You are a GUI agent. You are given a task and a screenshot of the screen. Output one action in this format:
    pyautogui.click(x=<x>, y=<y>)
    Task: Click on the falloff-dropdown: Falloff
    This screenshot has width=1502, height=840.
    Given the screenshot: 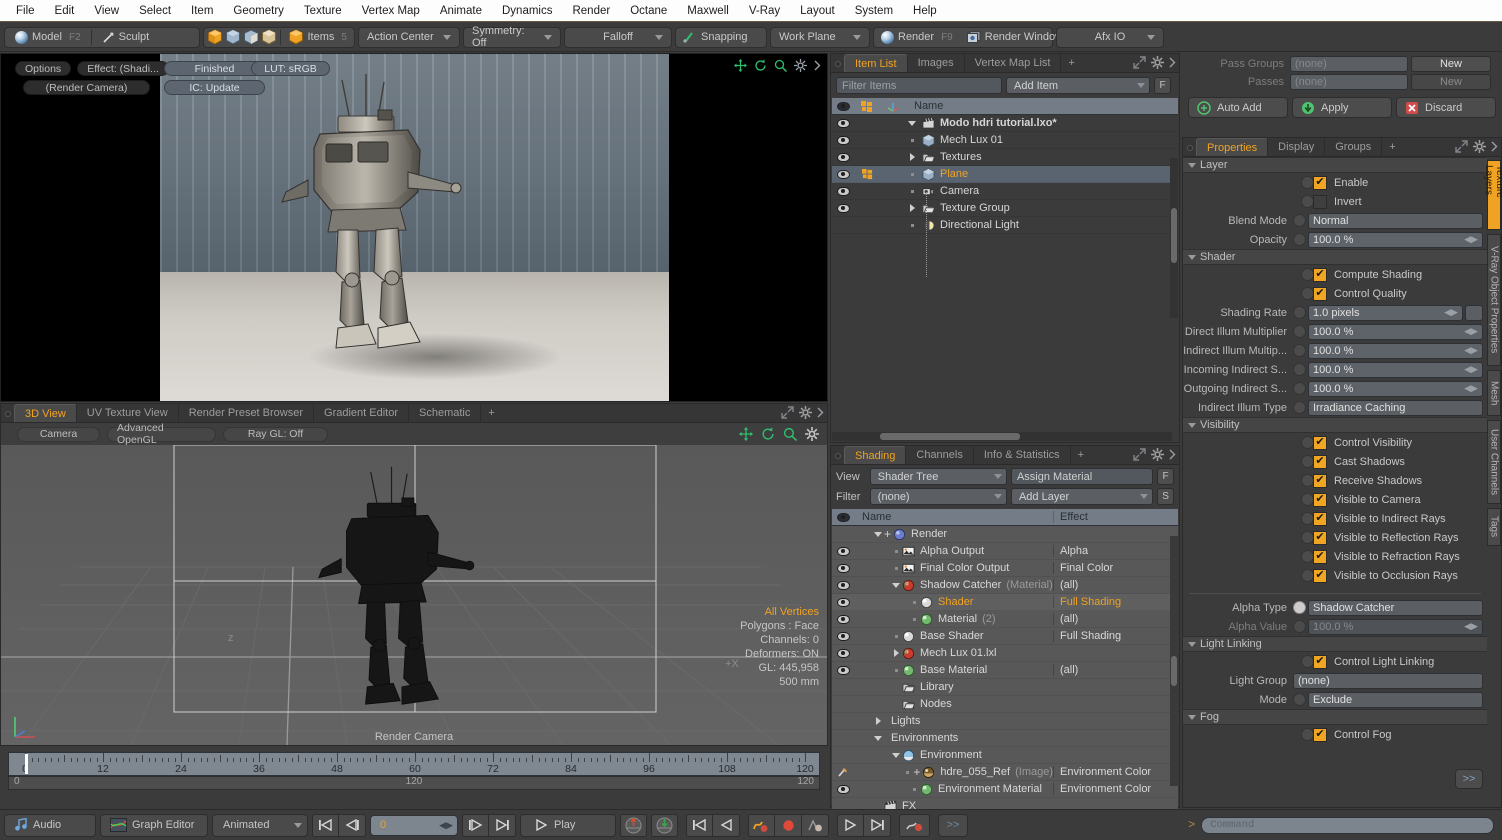 What is the action you would take?
    pyautogui.click(x=618, y=37)
    